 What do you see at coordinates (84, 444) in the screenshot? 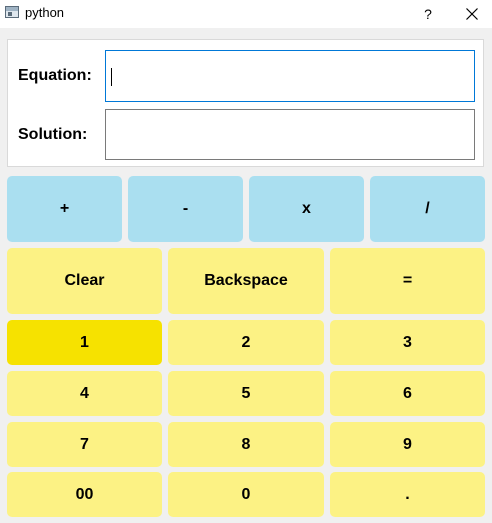
I see `digit-7-button: 7` at bounding box center [84, 444].